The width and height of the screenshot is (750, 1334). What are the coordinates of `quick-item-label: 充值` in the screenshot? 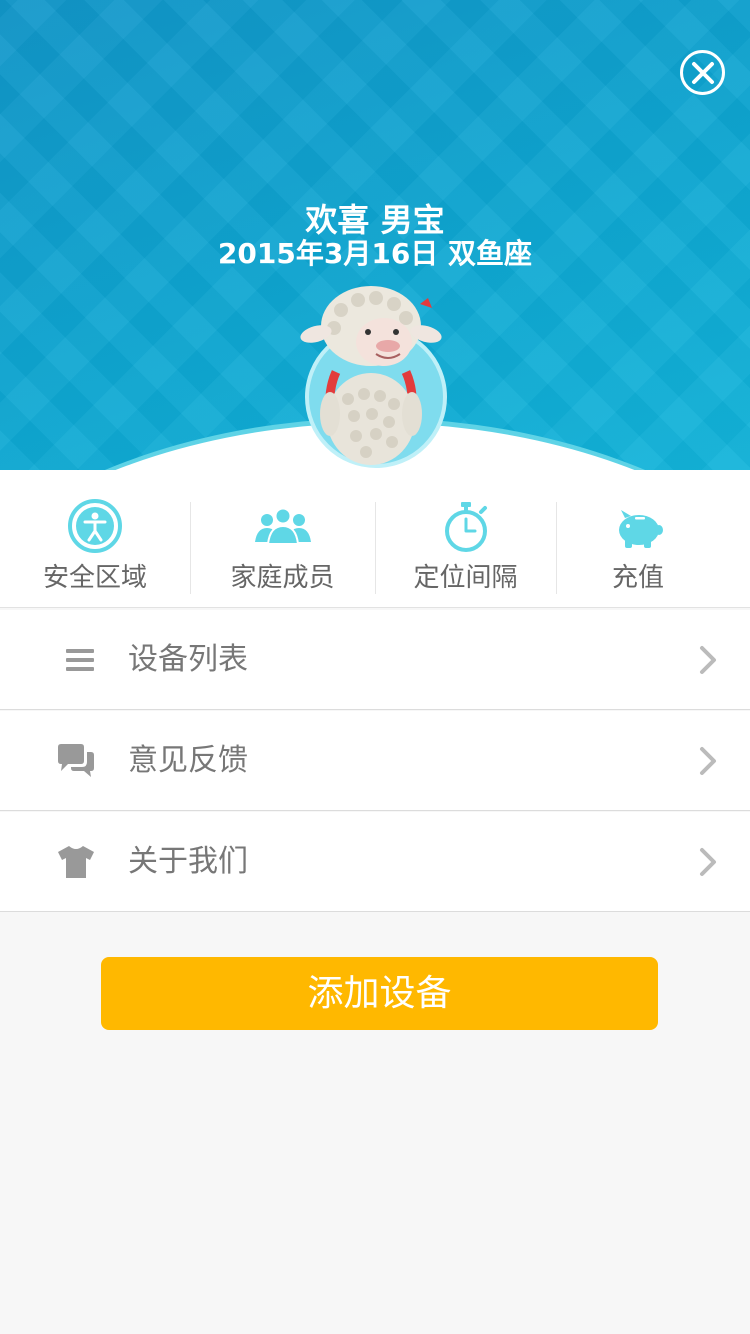 It's located at (637, 578).